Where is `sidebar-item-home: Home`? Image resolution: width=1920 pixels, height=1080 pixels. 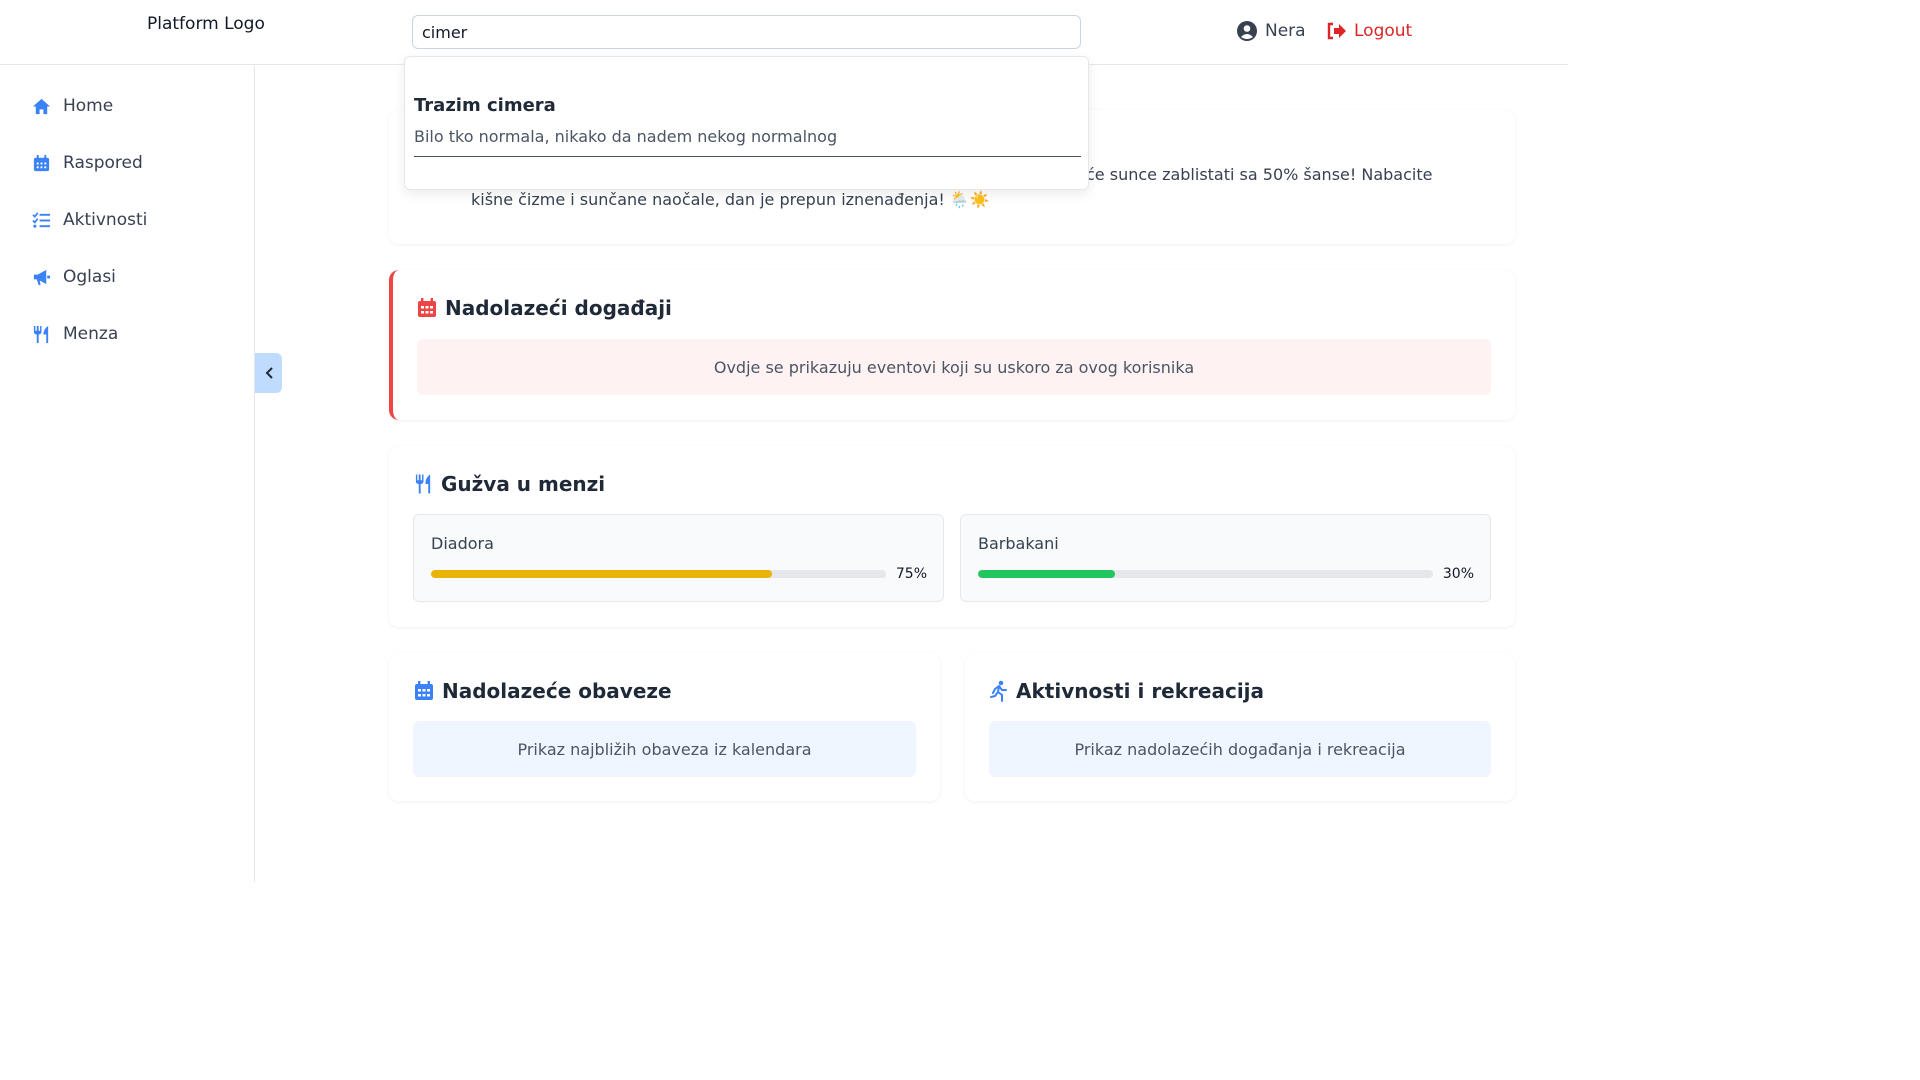
sidebar-item-home: Home is located at coordinates (72, 106).